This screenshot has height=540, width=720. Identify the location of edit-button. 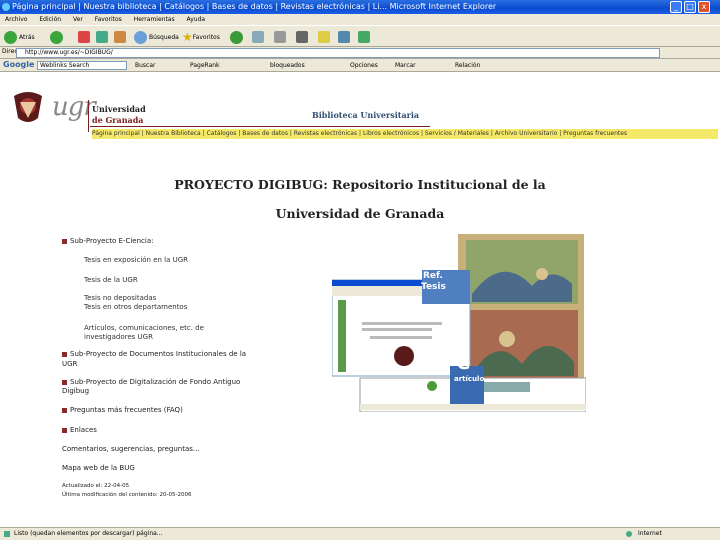
(302, 37).